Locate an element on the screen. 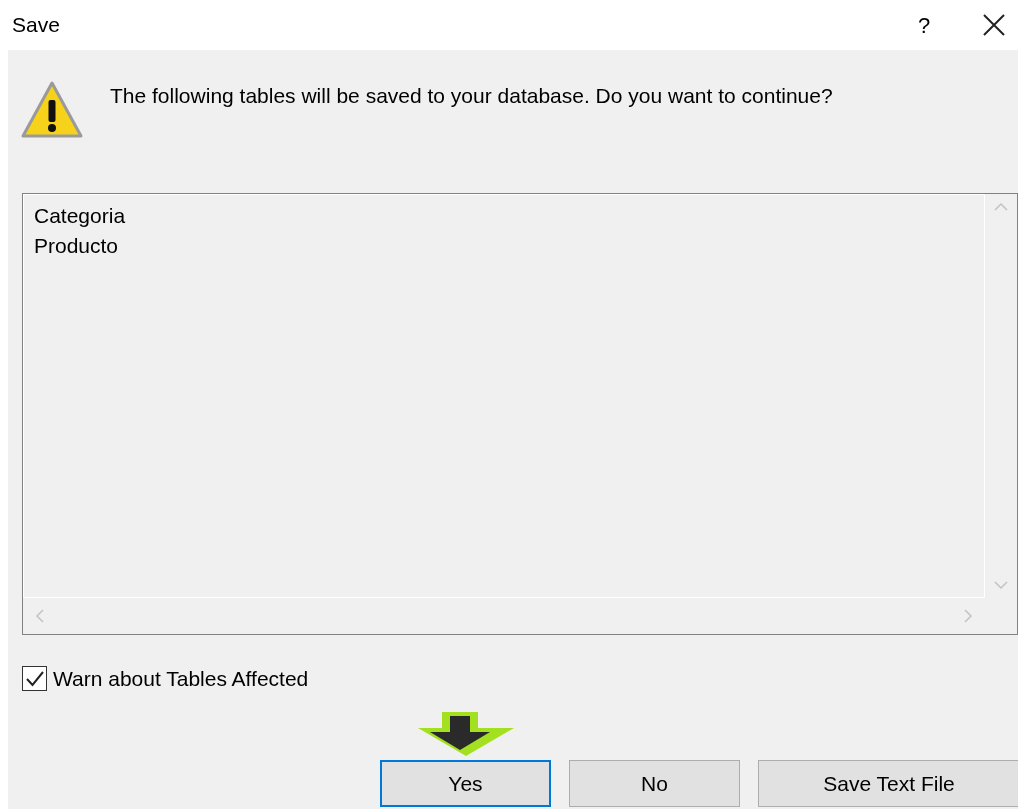 The height and width of the screenshot is (809, 1018). scroll-left-icon is located at coordinates (39, 616).